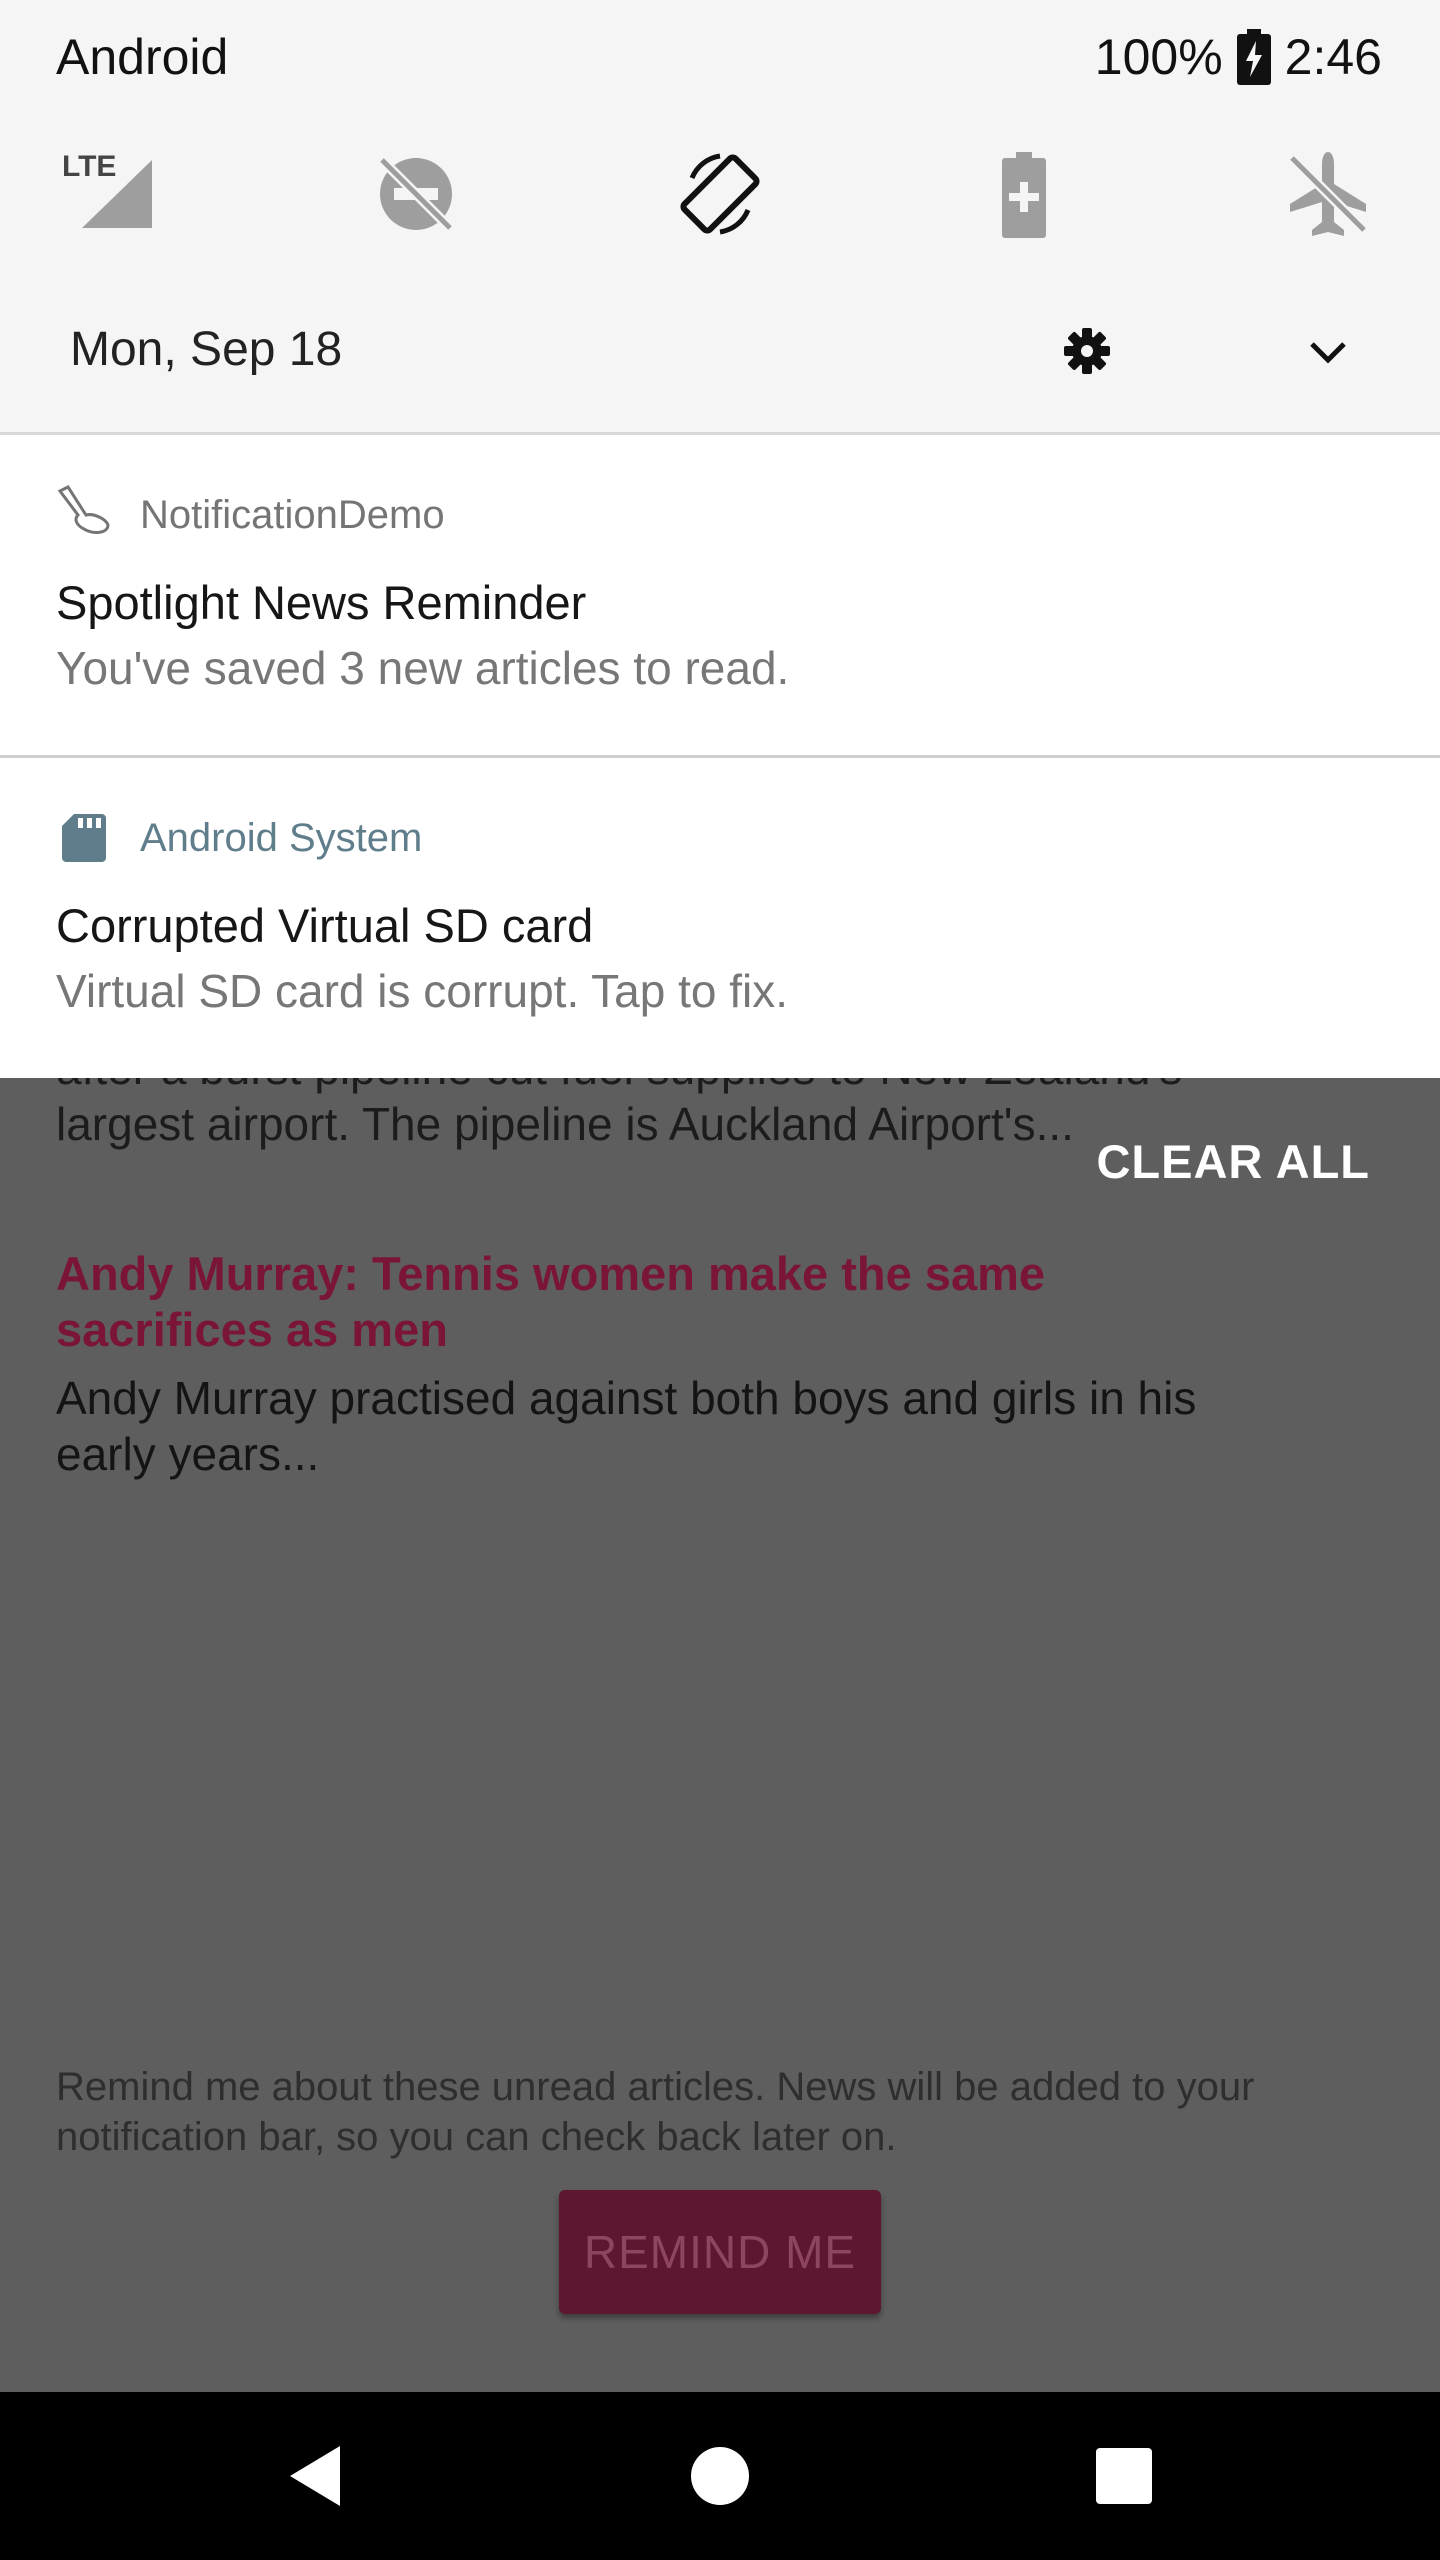  Describe the element at coordinates (1087, 351) in the screenshot. I see `settings-gear-icon` at that location.